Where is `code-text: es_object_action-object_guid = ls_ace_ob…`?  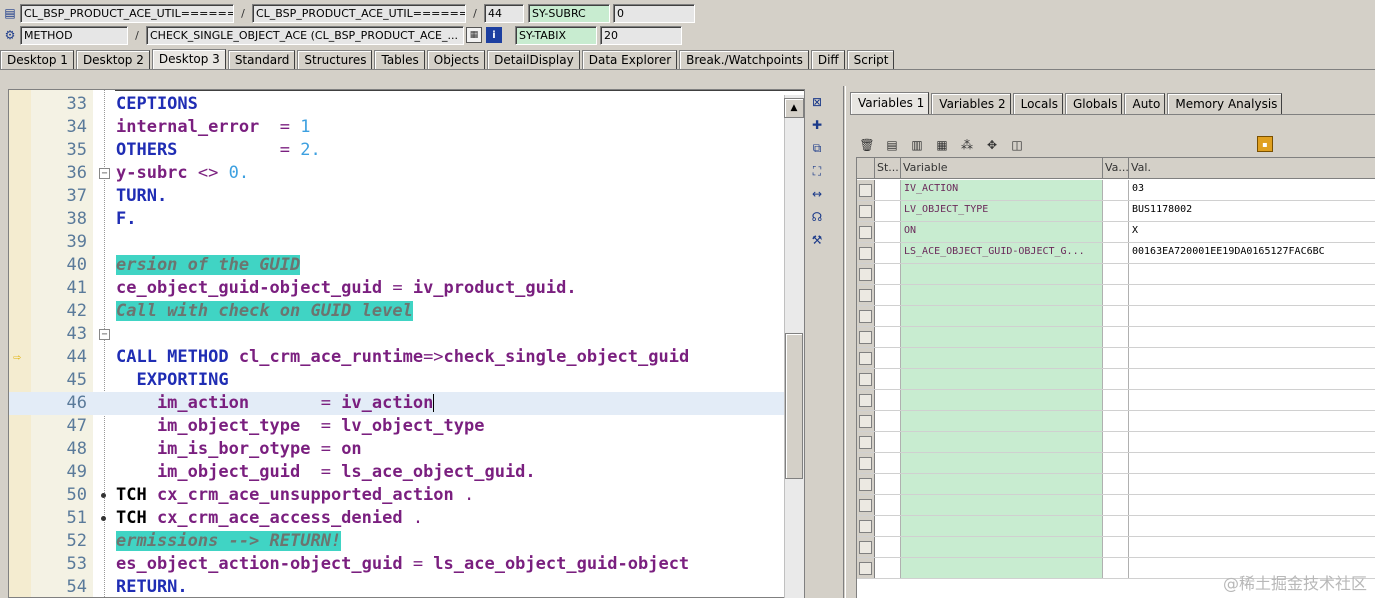 code-text: es_object_action-object_guid = ls_ace_ob… is located at coordinates (402, 564).